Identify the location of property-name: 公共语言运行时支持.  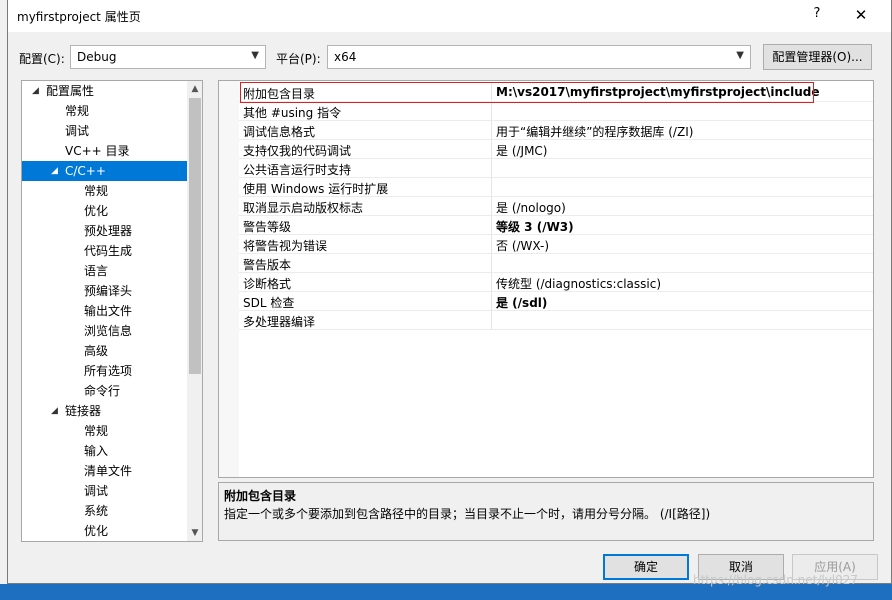
(297, 170).